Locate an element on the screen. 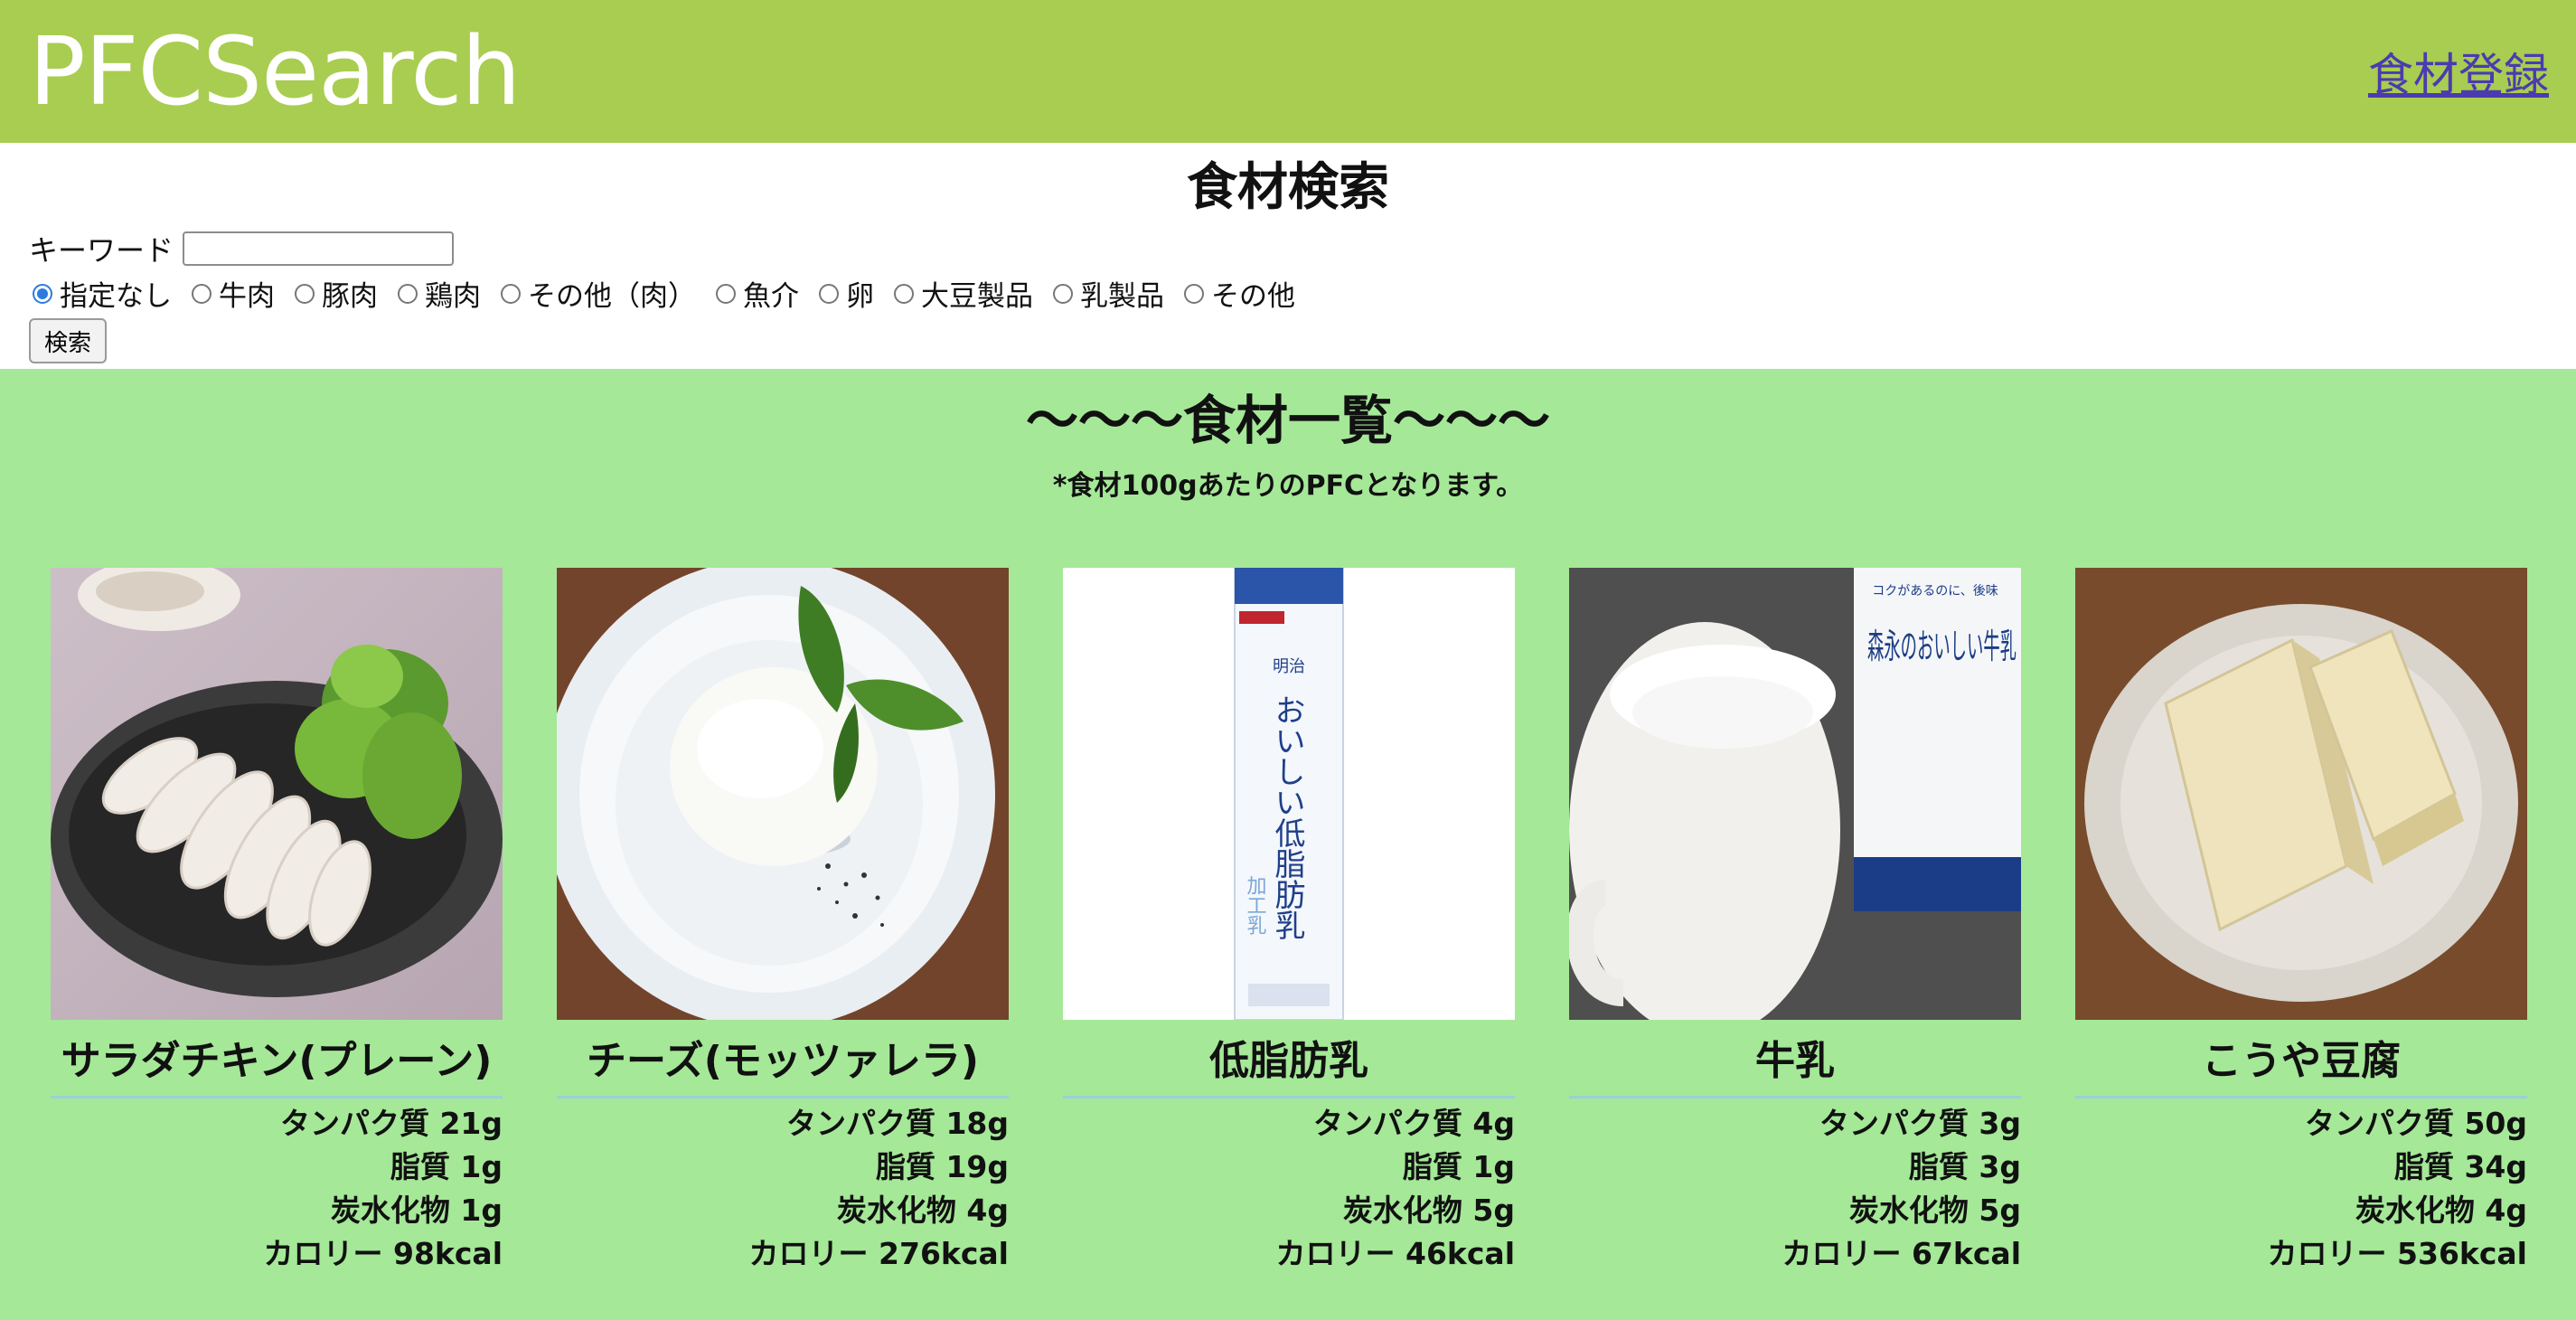  category-radio-item: 大豆製品 is located at coordinates (963, 293).